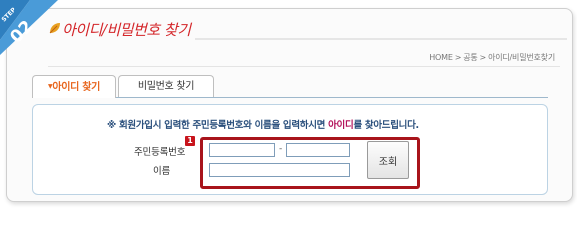  Describe the element at coordinates (242, 150) in the screenshot. I see `rrn-first-input` at that location.